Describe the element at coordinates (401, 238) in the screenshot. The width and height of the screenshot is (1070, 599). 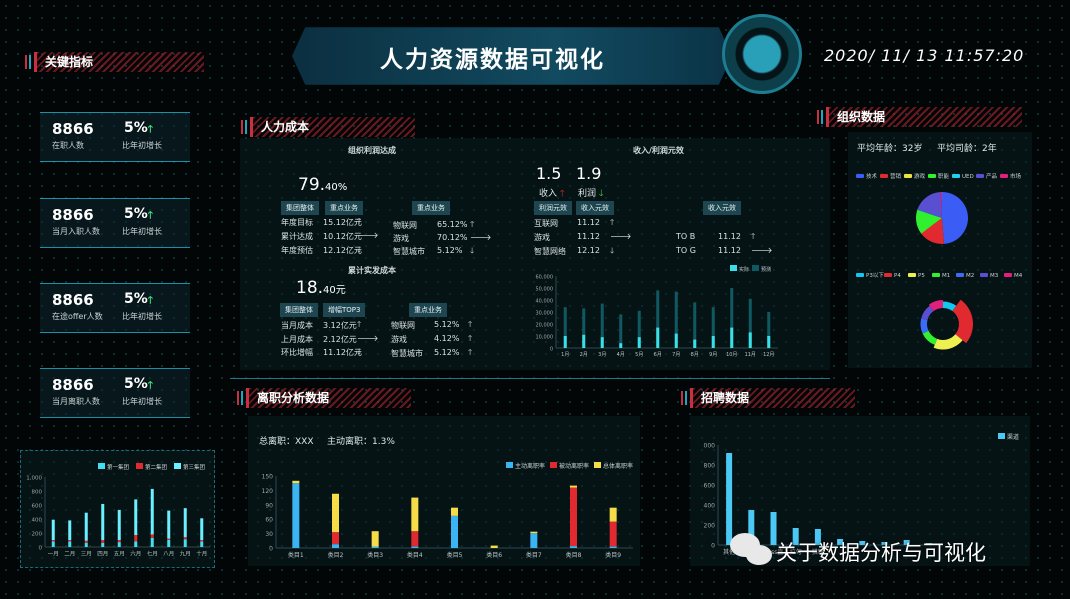
I see `row-label: 游戏` at that location.